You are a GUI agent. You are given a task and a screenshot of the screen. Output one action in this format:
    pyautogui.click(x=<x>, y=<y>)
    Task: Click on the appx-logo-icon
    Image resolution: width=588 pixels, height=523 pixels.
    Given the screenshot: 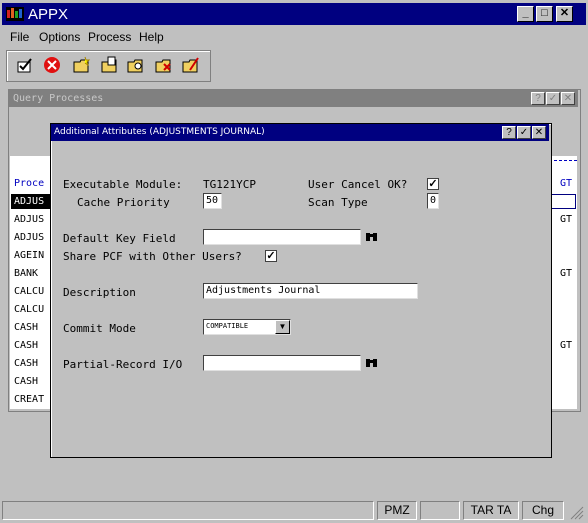 What is the action you would take?
    pyautogui.click(x=15, y=14)
    